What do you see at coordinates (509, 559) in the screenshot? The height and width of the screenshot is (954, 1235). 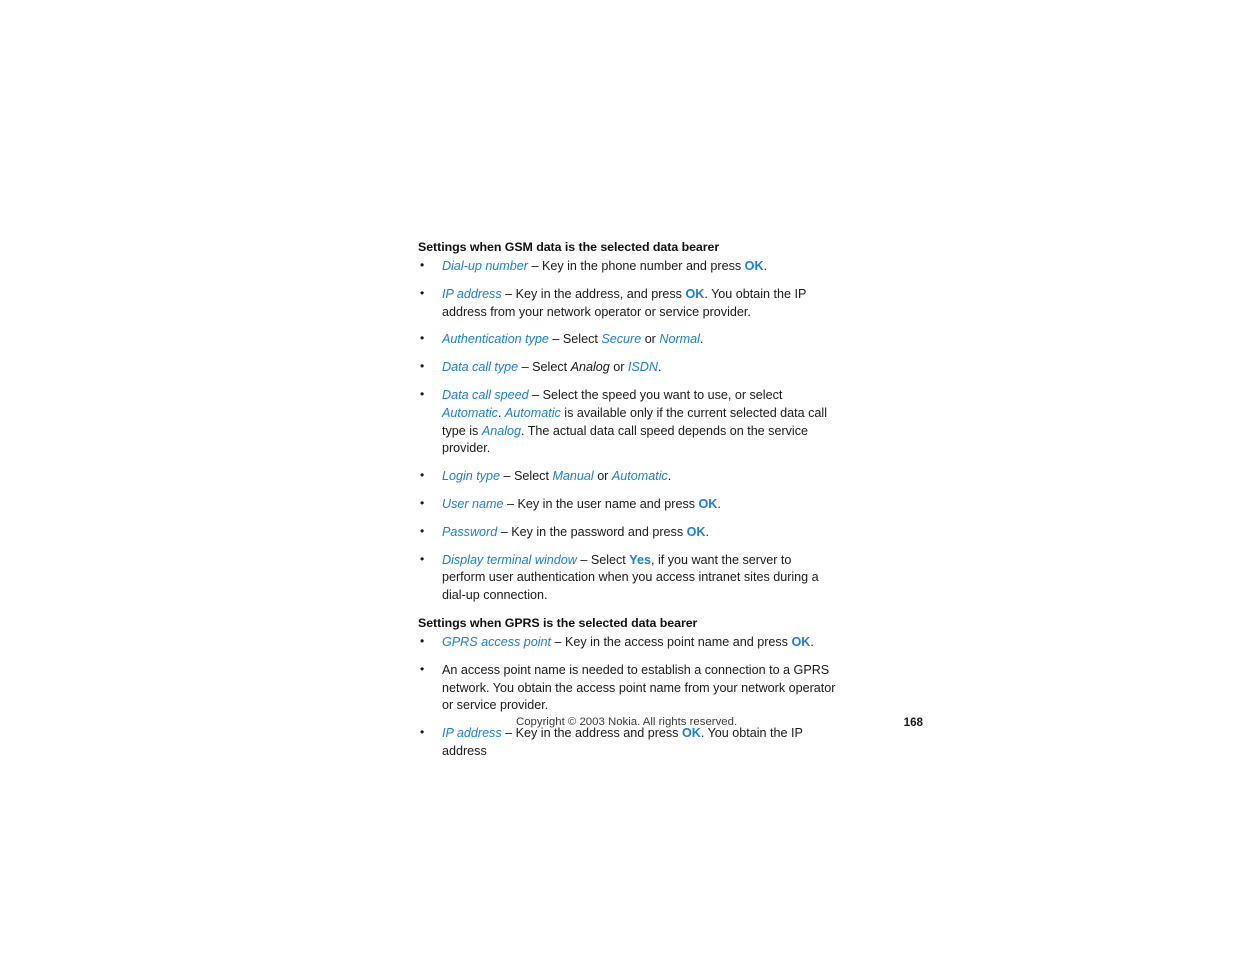 I see `setting-term: Display terminal window` at bounding box center [509, 559].